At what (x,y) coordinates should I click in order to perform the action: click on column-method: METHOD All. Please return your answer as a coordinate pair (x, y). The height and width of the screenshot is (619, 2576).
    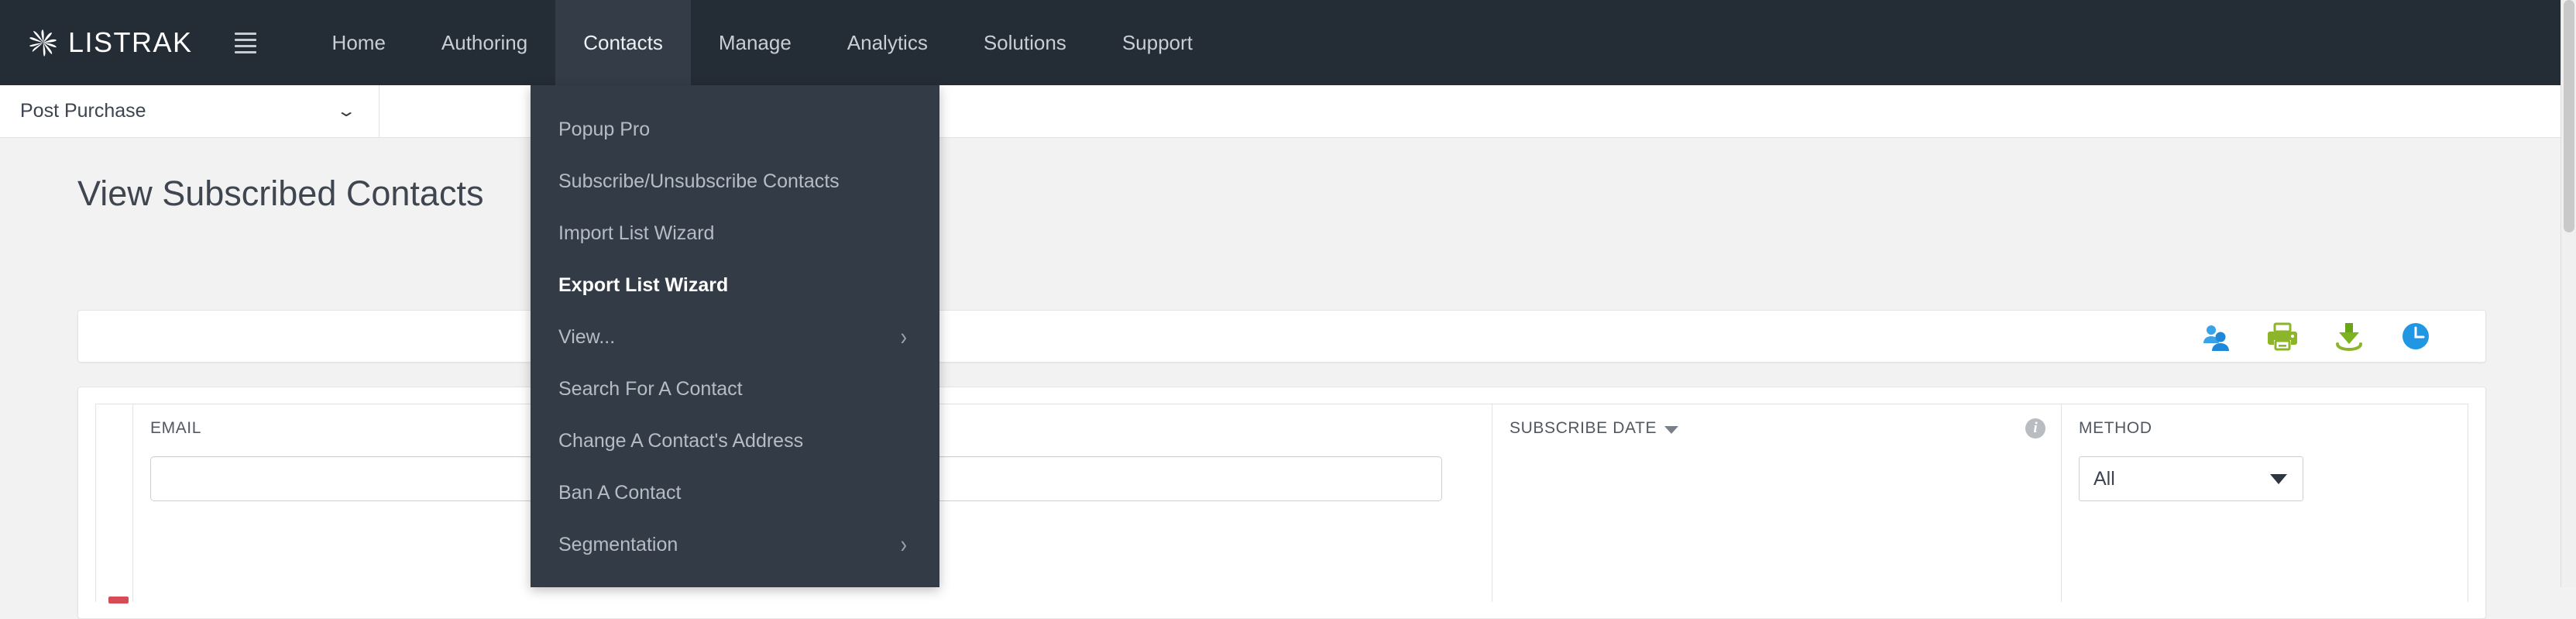
    Looking at the image, I should click on (2265, 503).